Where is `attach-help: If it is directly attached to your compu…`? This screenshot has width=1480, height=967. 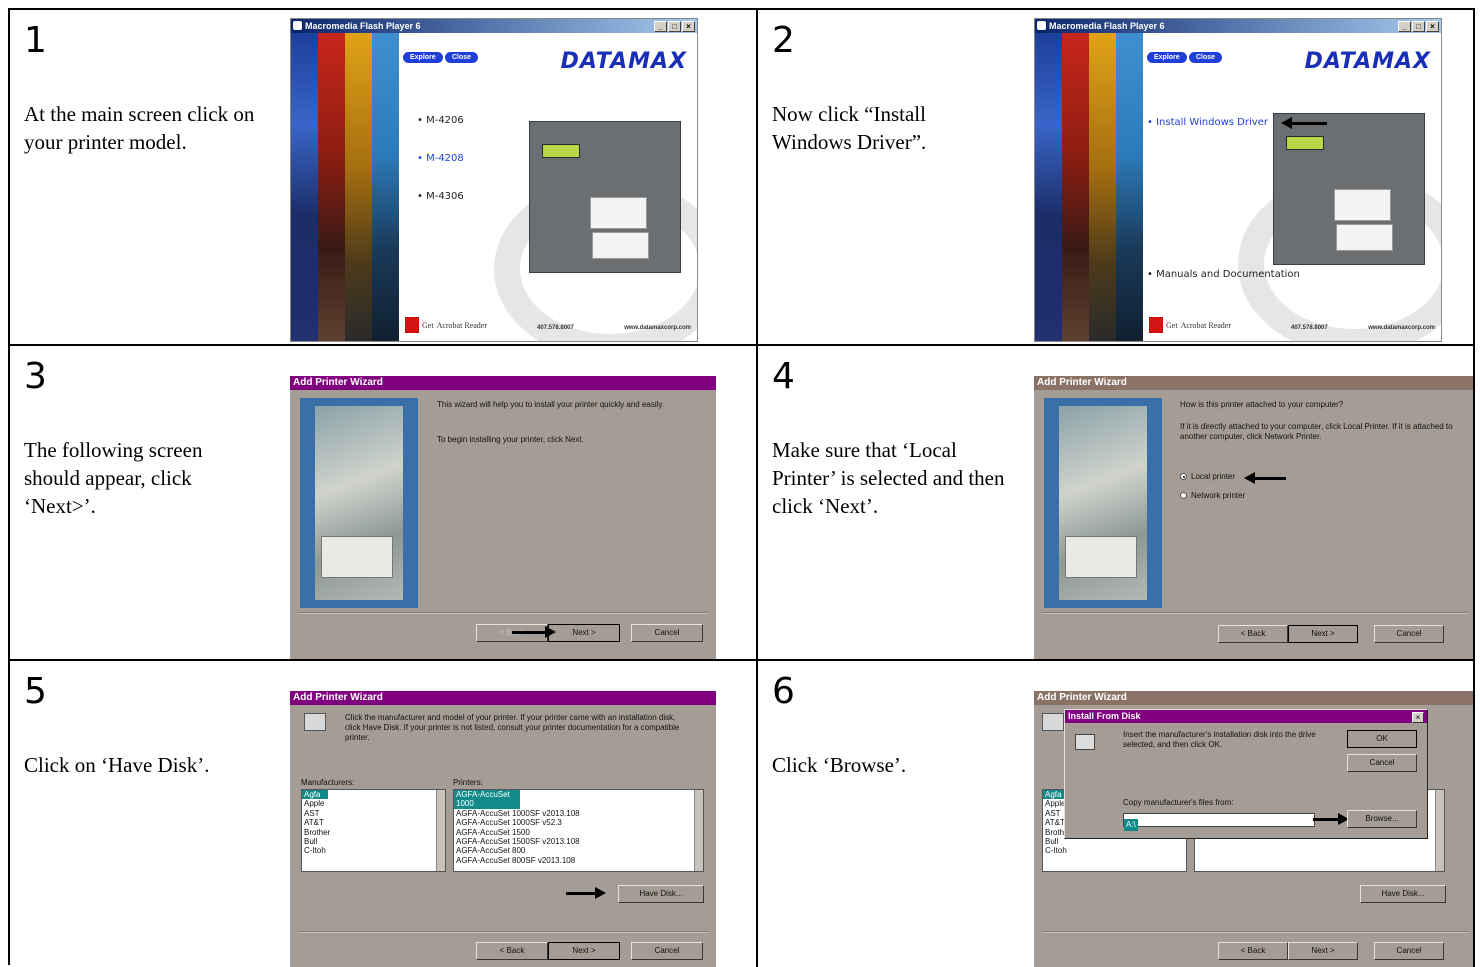 attach-help: If it is directly attached to your compu… is located at coordinates (1316, 431).